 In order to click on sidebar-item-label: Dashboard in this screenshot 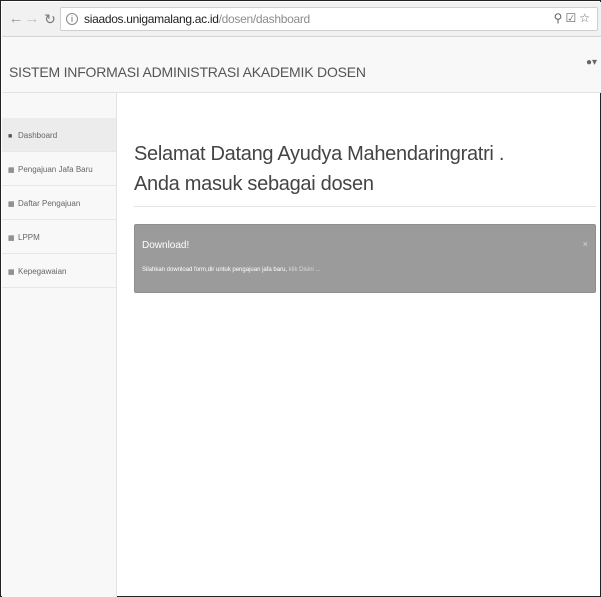, I will do `click(38, 135)`.